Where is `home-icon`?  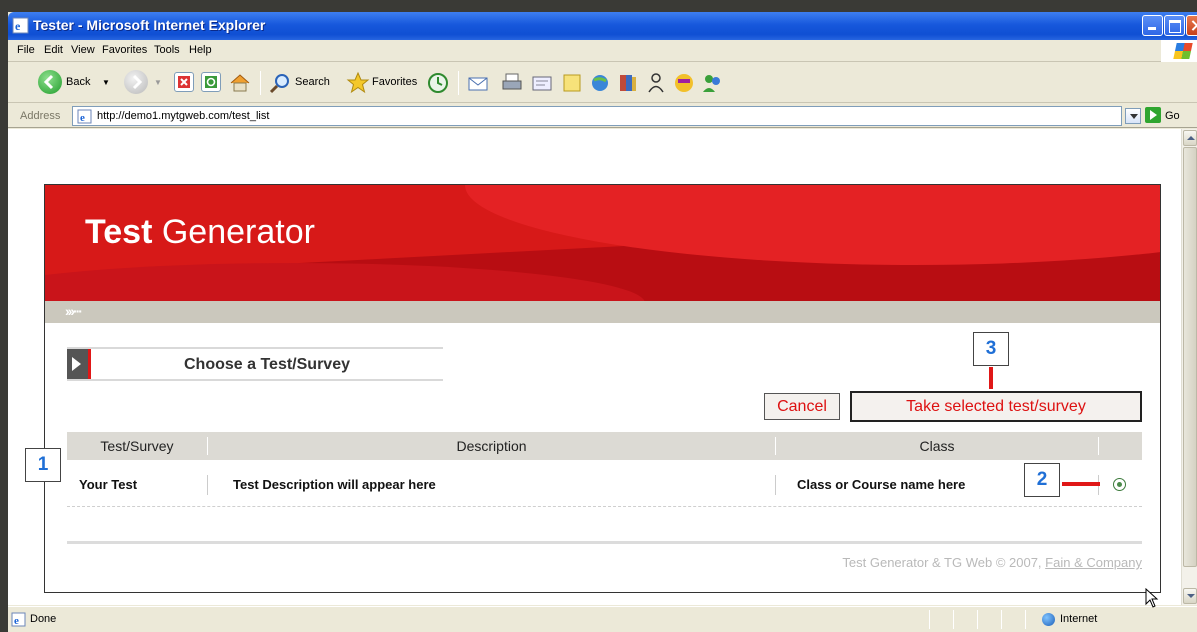
home-icon is located at coordinates (240, 83).